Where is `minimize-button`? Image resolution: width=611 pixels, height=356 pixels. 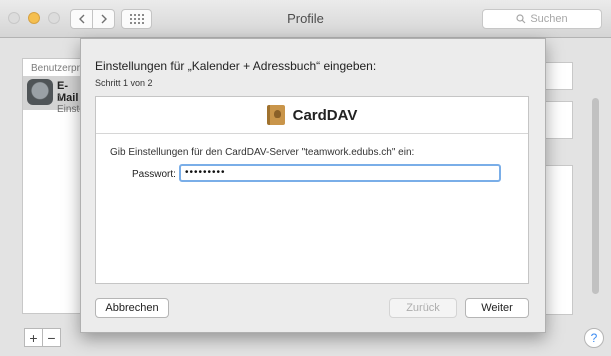
minimize-button is located at coordinates (34, 18).